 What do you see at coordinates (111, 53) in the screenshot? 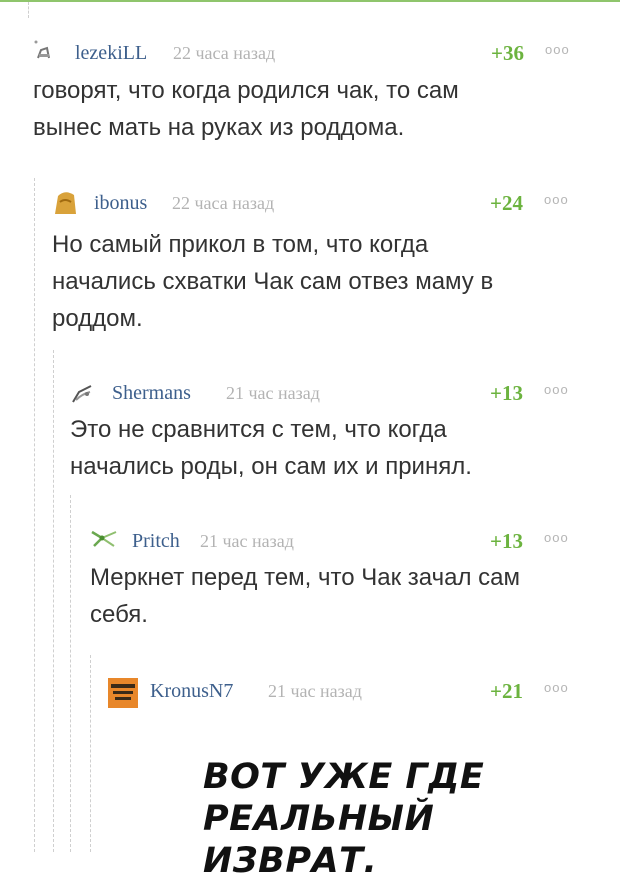
I see `comment-author: lezekiLL` at bounding box center [111, 53].